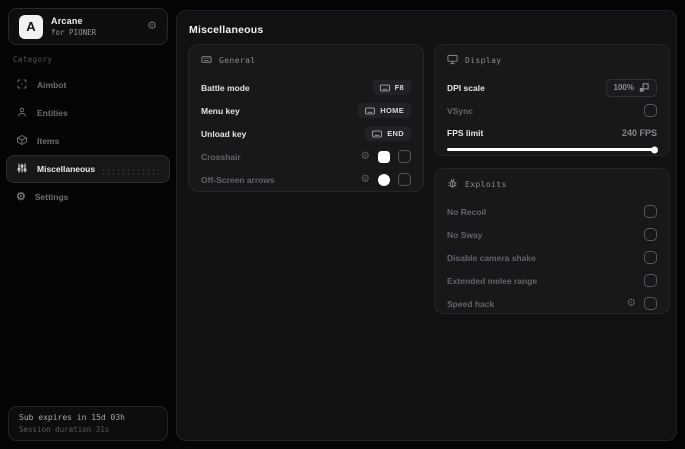  I want to click on box-icon, so click(22, 141).